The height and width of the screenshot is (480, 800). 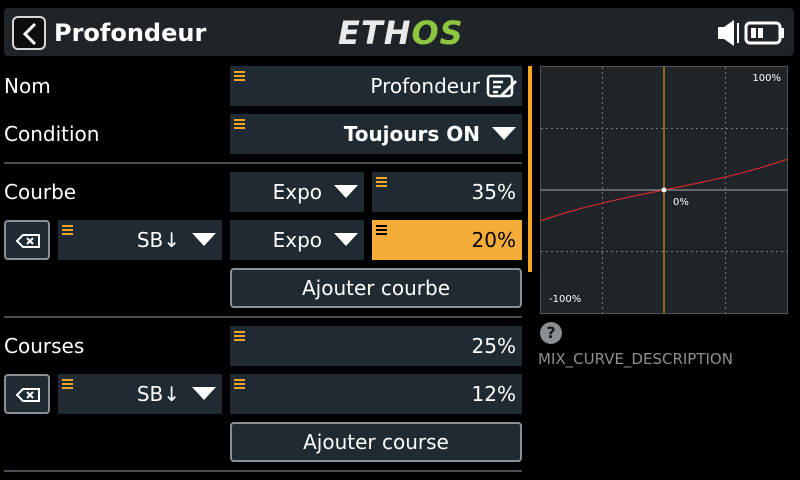 What do you see at coordinates (40, 192) in the screenshot?
I see `curve-label: Courbe` at bounding box center [40, 192].